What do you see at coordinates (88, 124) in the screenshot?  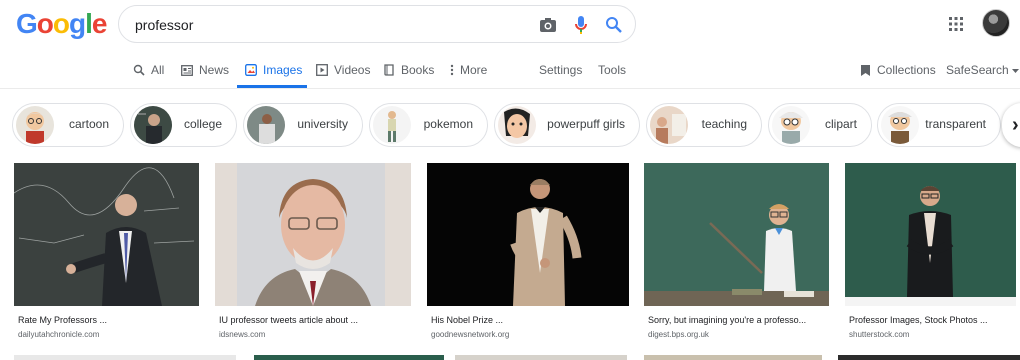 I see `chip-label: cartoon` at bounding box center [88, 124].